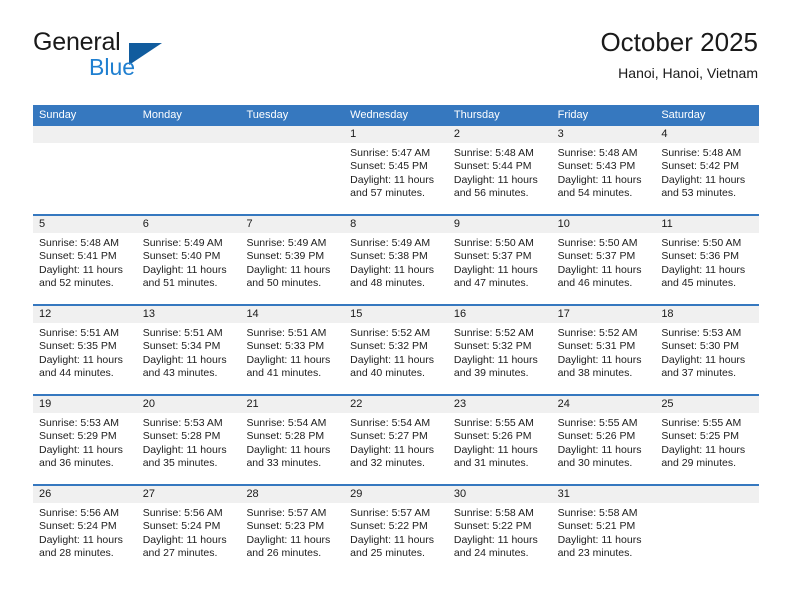  I want to click on day-number: 13, so click(188, 314).